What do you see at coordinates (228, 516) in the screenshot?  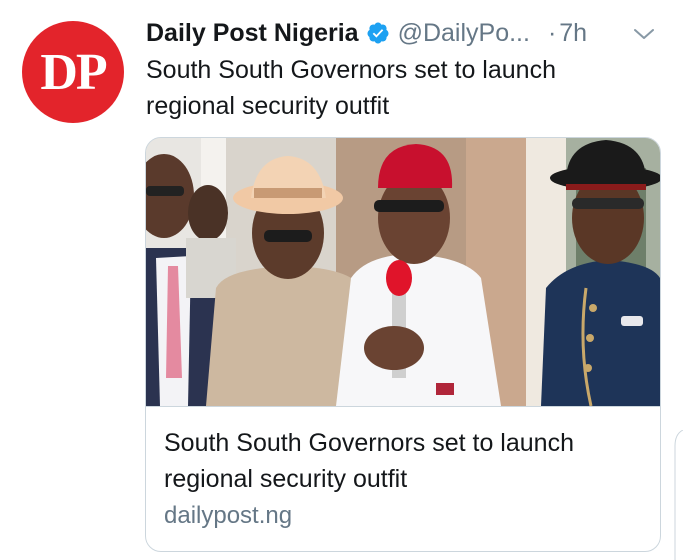 I see `card-domain: dailypost.ng` at bounding box center [228, 516].